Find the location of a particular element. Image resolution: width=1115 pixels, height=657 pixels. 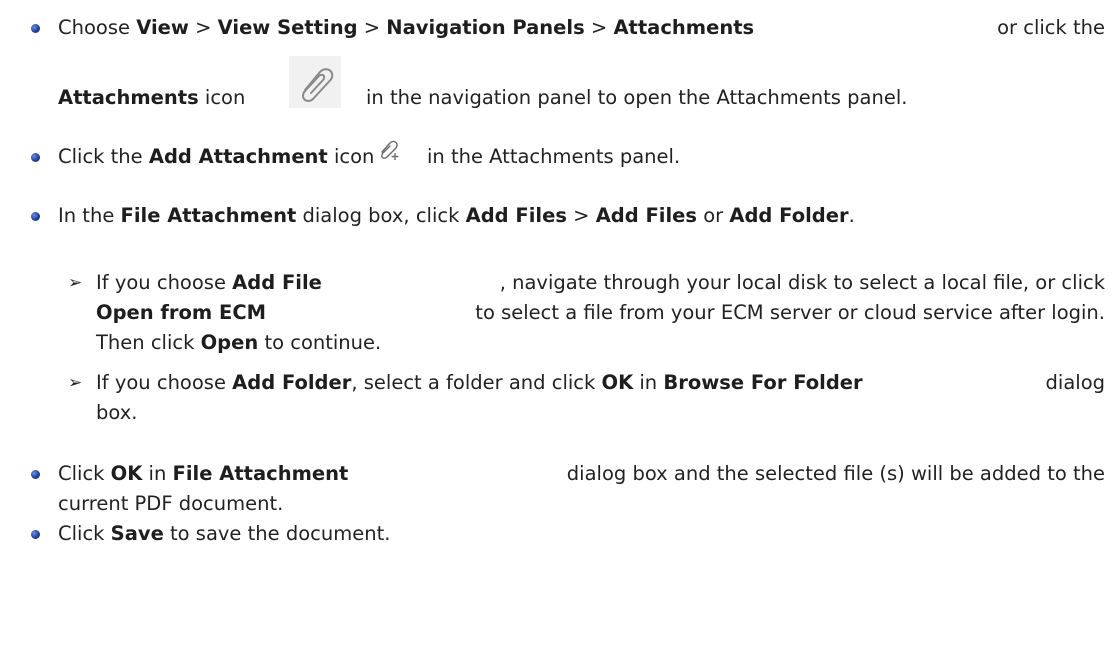

step-5-line: Click Save to save the document. is located at coordinates (224, 534).